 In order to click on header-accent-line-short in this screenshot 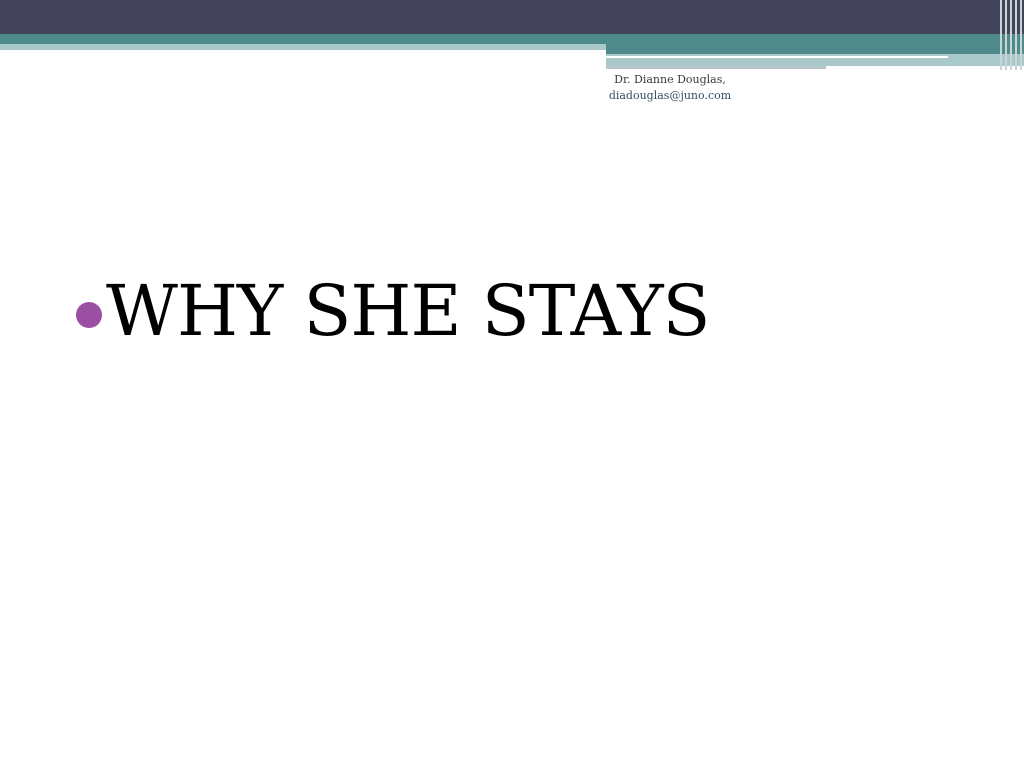, I will do `click(716, 67)`.